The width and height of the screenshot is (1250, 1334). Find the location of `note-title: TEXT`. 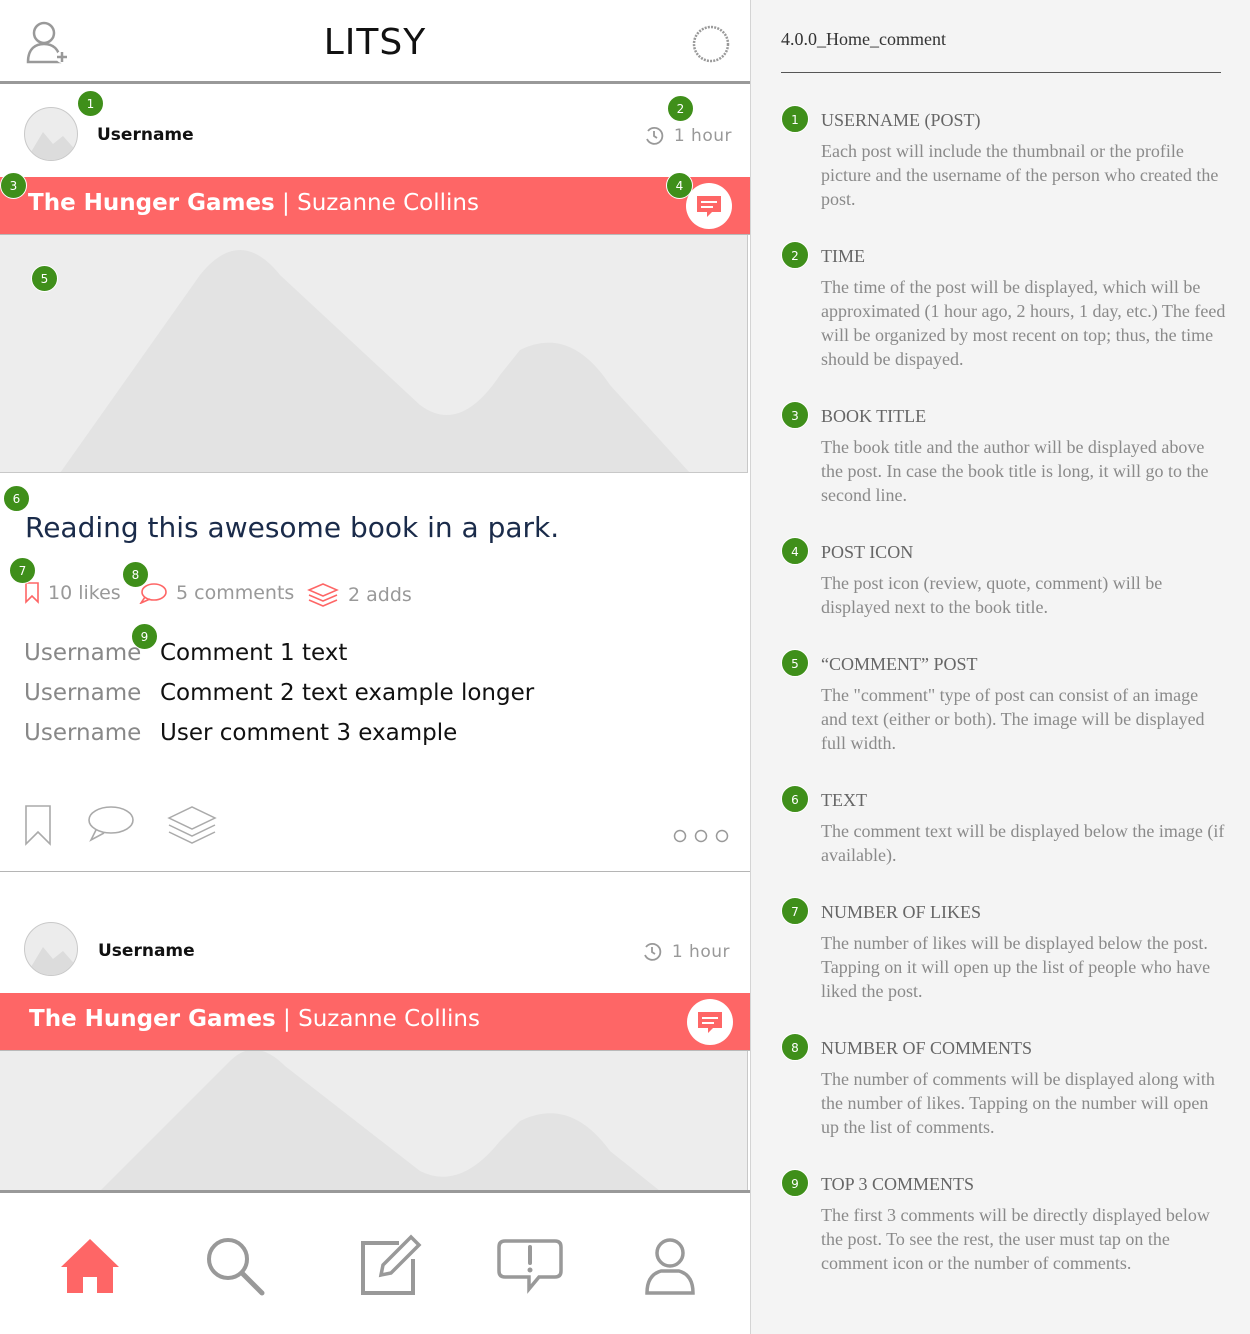

note-title: TEXT is located at coordinates (844, 800).